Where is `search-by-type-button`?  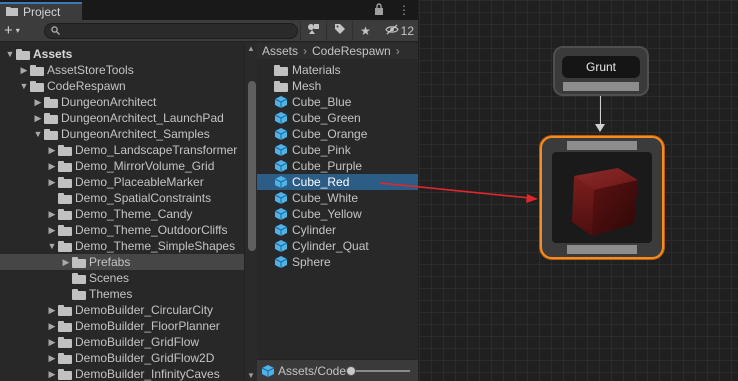
search-by-type-button is located at coordinates (313, 30).